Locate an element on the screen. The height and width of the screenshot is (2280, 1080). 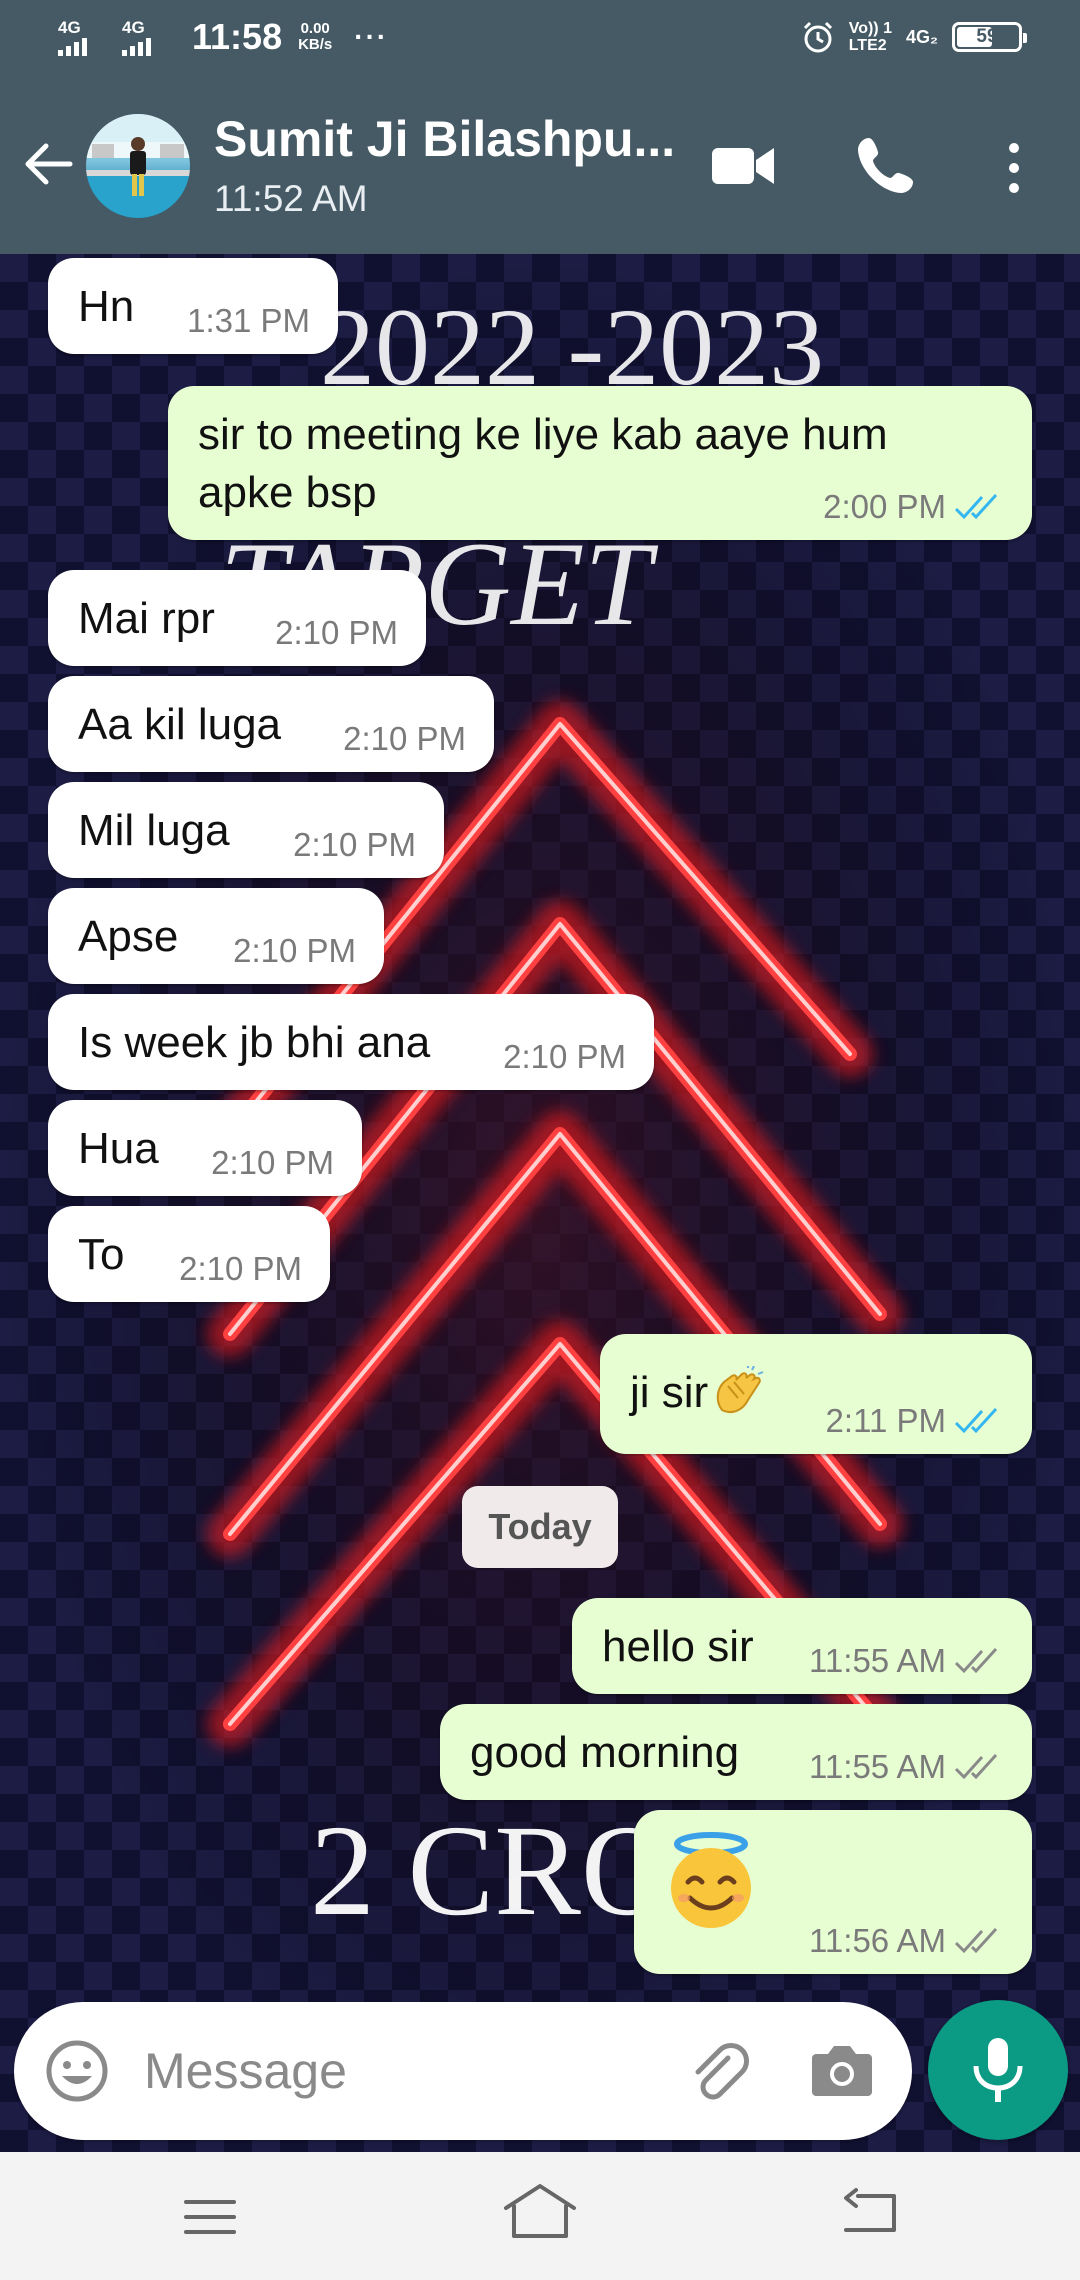
alarm-icon is located at coordinates (817, 37).